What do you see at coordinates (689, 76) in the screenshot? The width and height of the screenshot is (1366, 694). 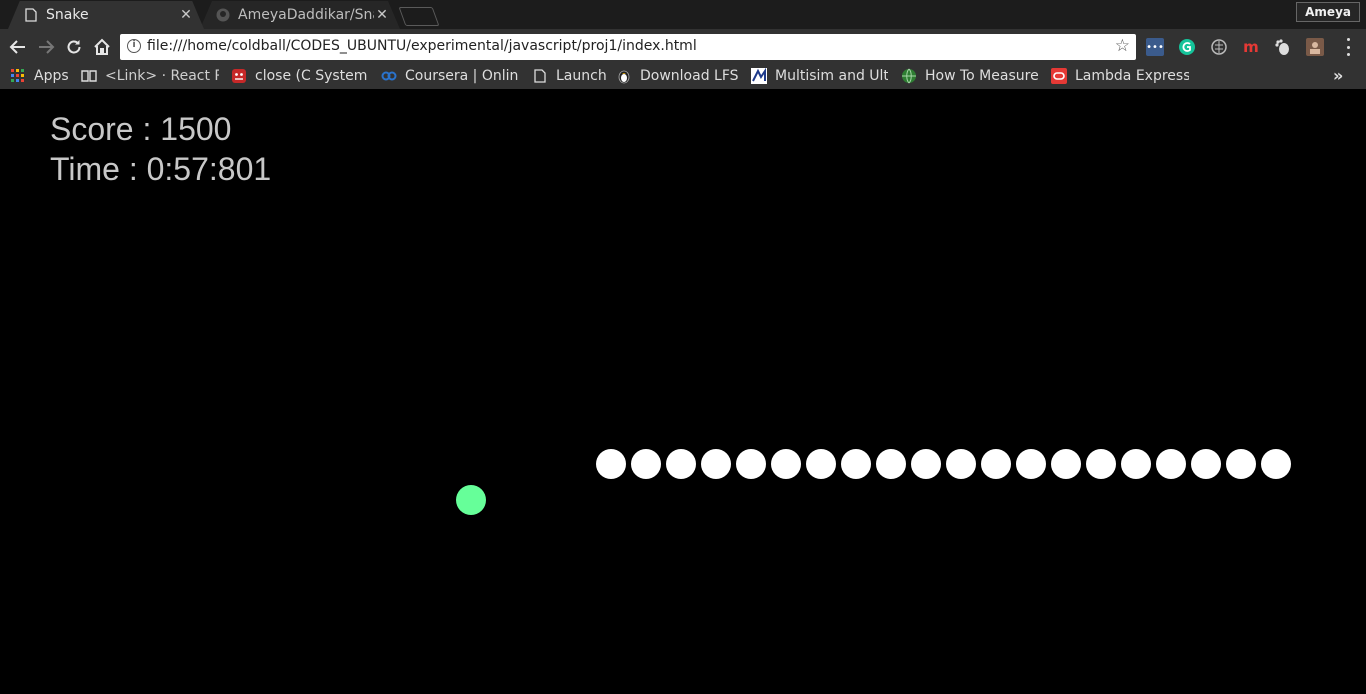 I see `bookmark-label: Download LFS` at bounding box center [689, 76].